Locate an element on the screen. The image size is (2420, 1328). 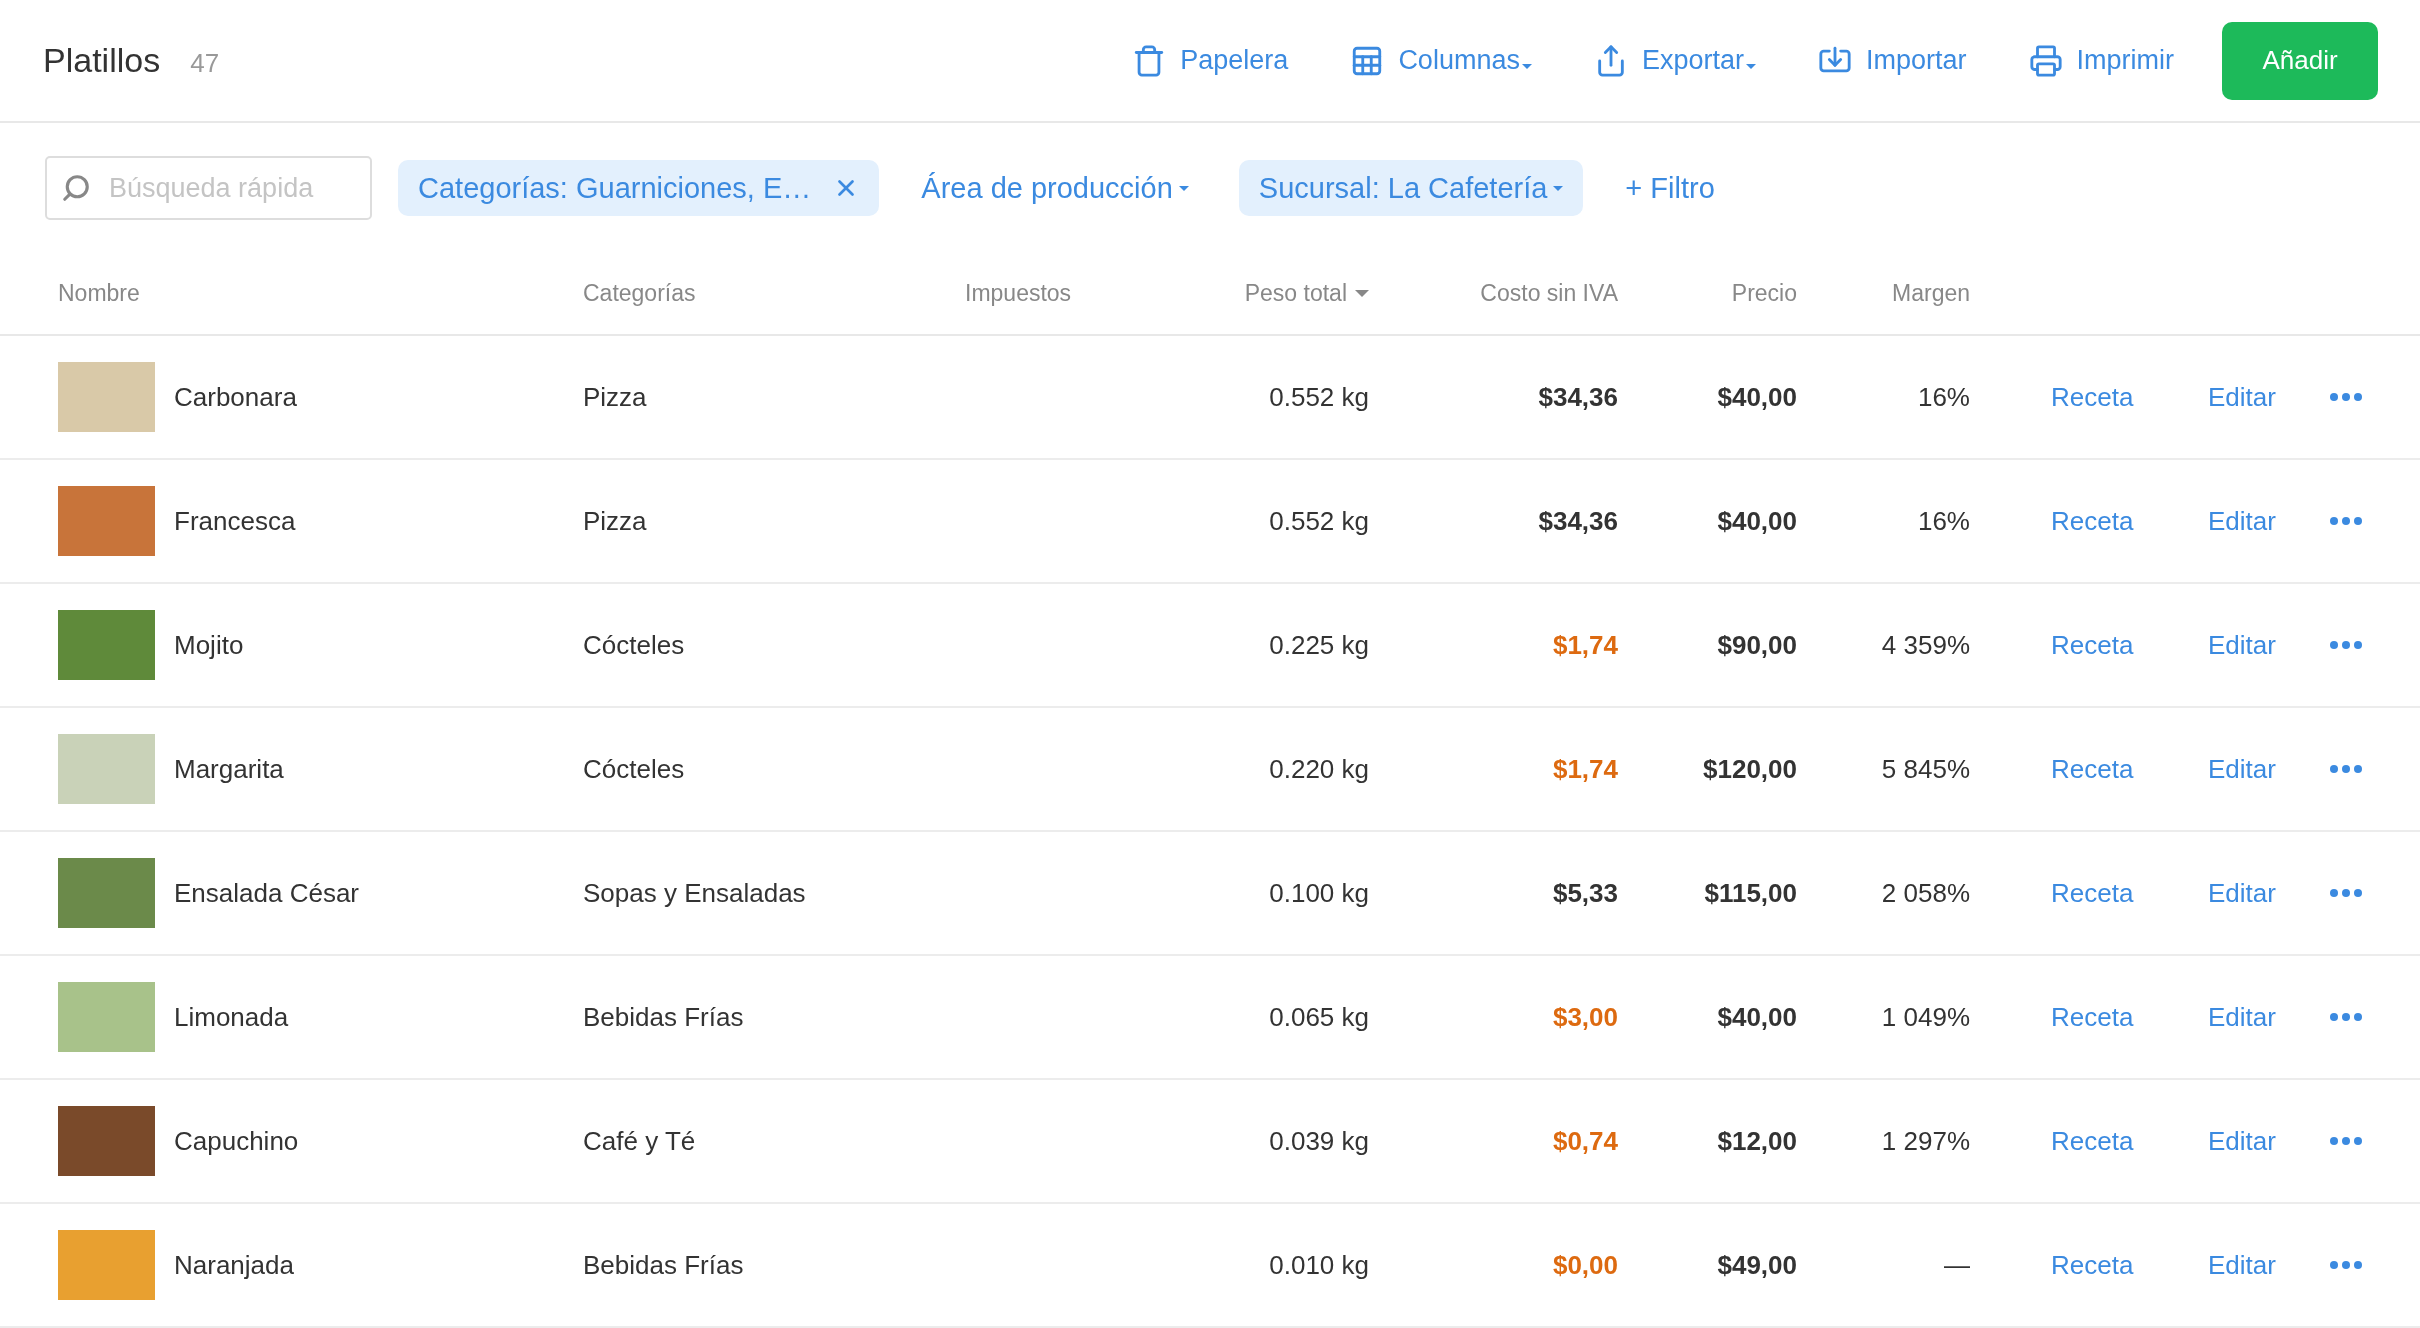
printer-icon is located at coordinates (2045, 60).